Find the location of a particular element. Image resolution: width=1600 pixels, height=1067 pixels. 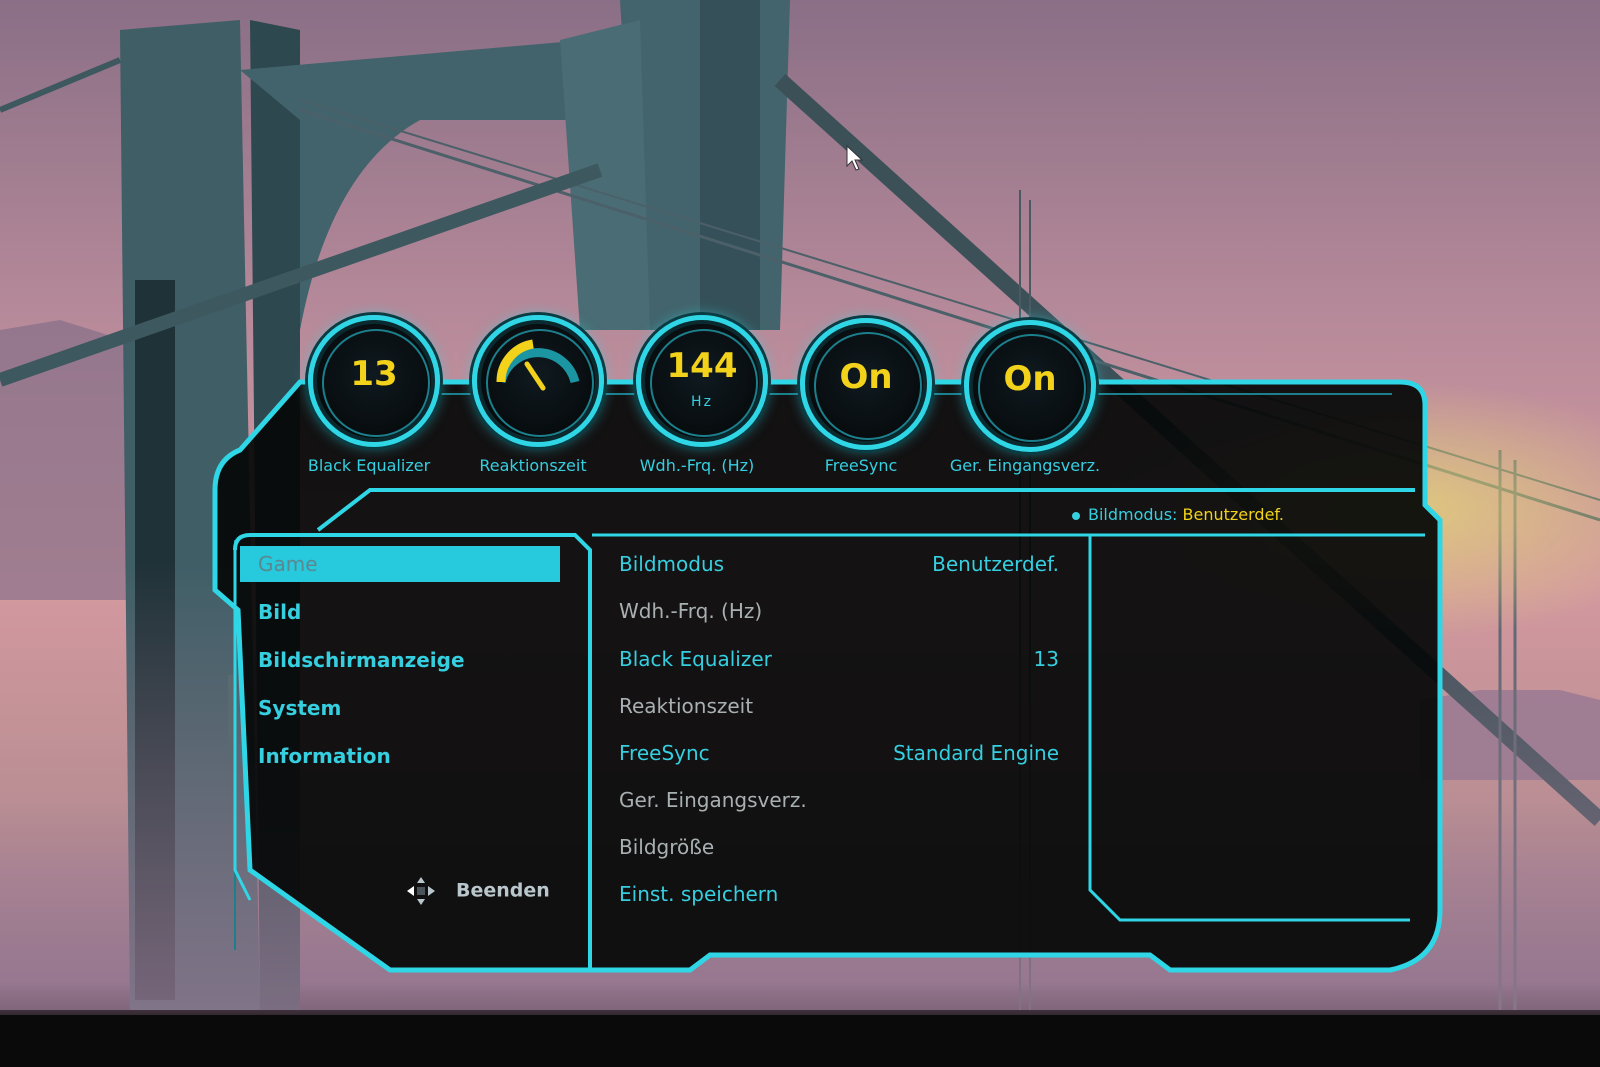

setting-label: Ger. Eingangsverz. is located at coordinates (713, 800).